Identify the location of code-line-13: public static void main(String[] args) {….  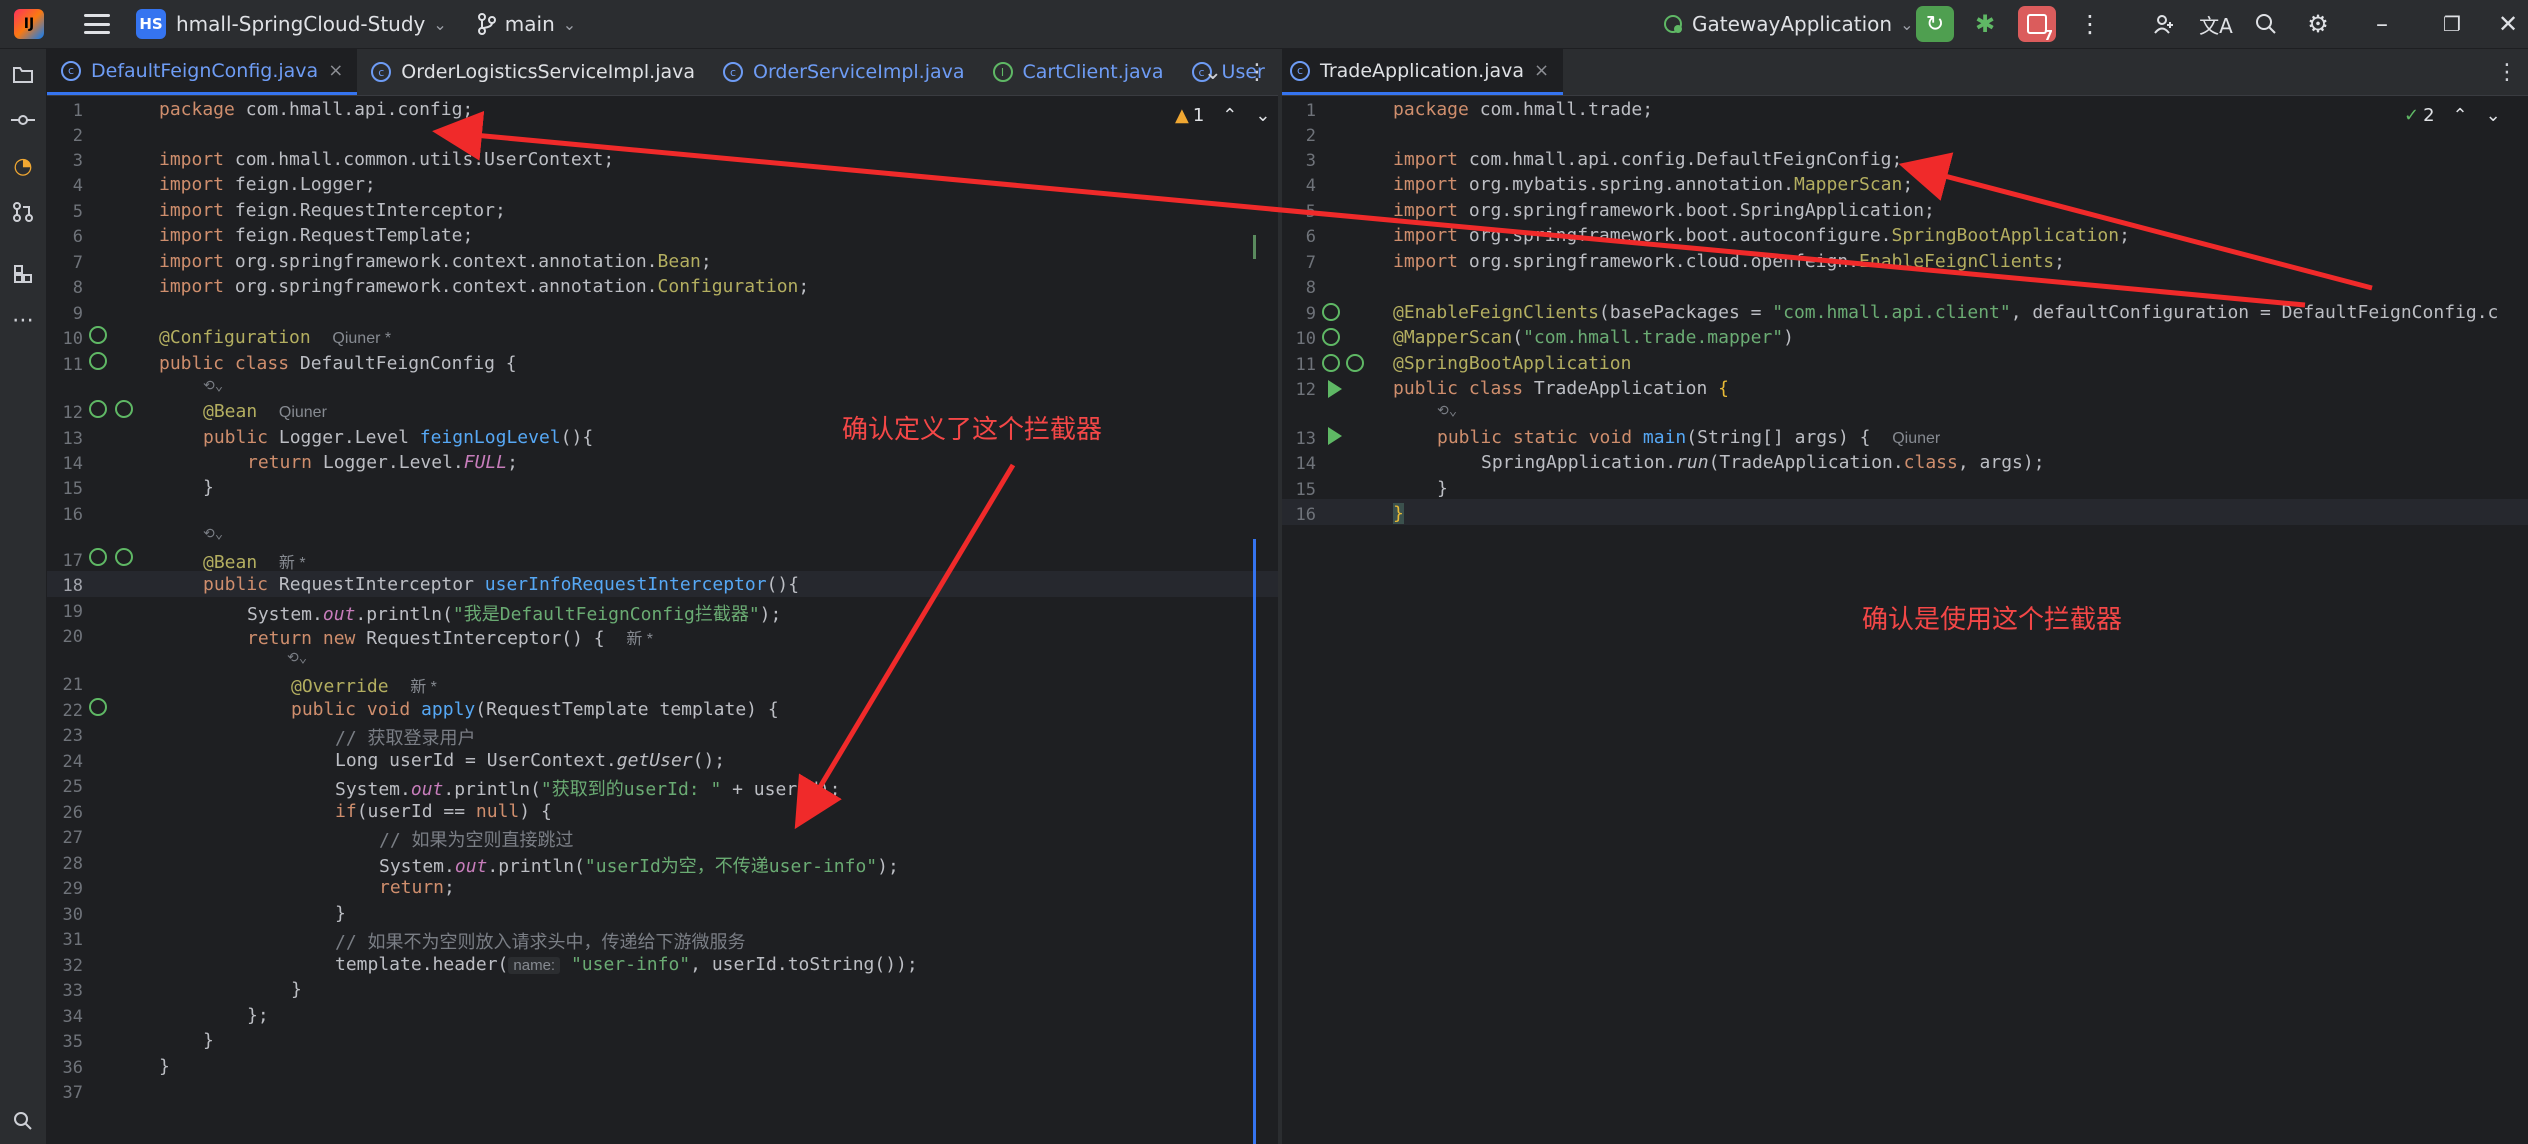
(1688, 437).